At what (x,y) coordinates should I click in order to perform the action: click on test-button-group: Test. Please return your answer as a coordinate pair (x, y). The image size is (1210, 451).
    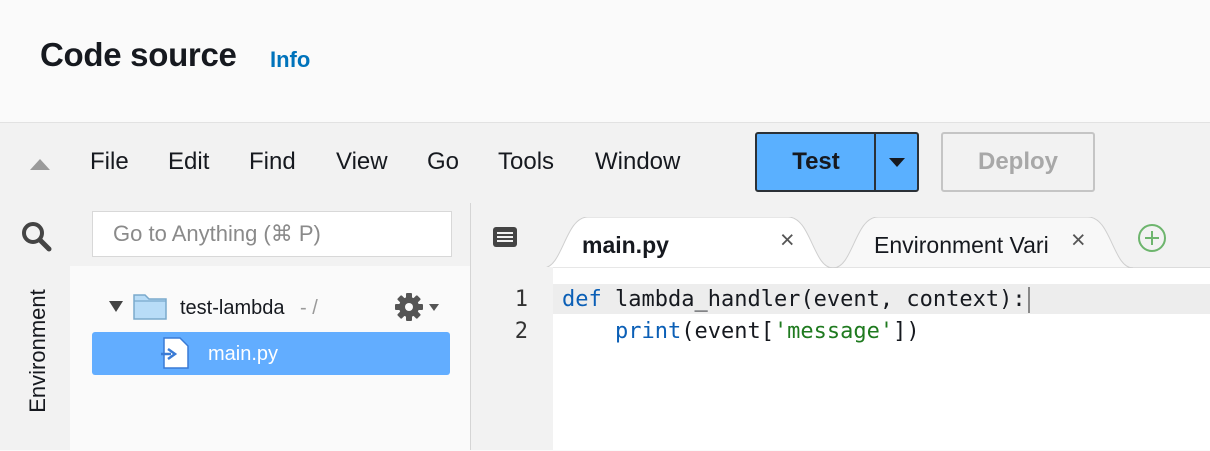
    Looking at the image, I should click on (837, 162).